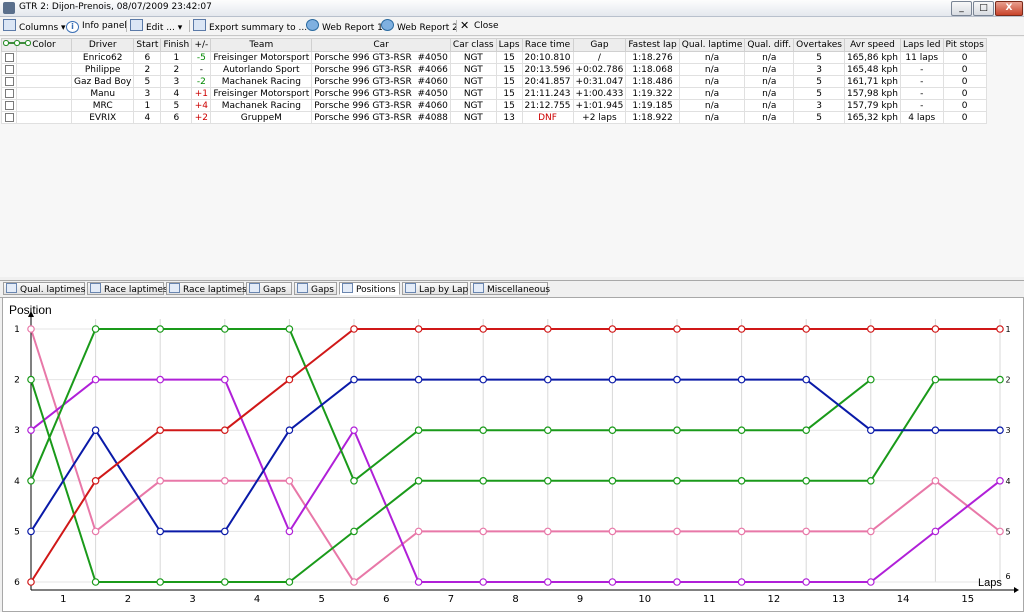 The height and width of the screenshot is (612, 1024). Describe the element at coordinates (473, 81) in the screenshot. I see `cell-cls: NGT` at that location.